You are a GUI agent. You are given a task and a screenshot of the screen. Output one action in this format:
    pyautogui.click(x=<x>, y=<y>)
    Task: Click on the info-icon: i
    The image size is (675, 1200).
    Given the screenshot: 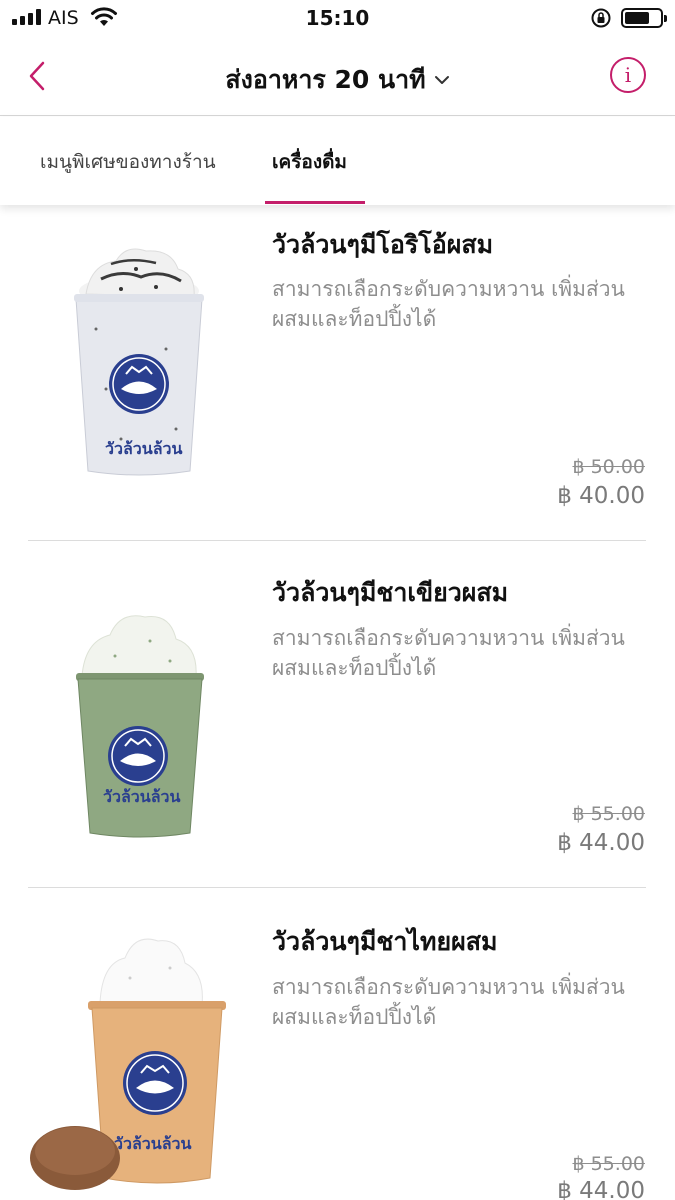 What is the action you would take?
    pyautogui.click(x=628, y=75)
    